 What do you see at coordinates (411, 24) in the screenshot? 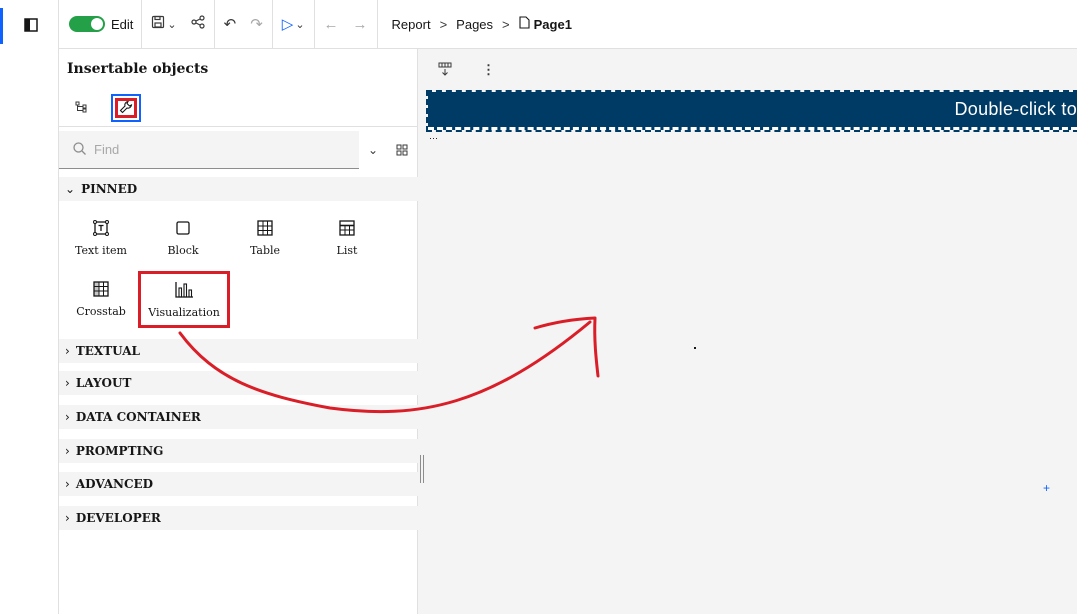
I see `breadcrumb-report: Report` at bounding box center [411, 24].